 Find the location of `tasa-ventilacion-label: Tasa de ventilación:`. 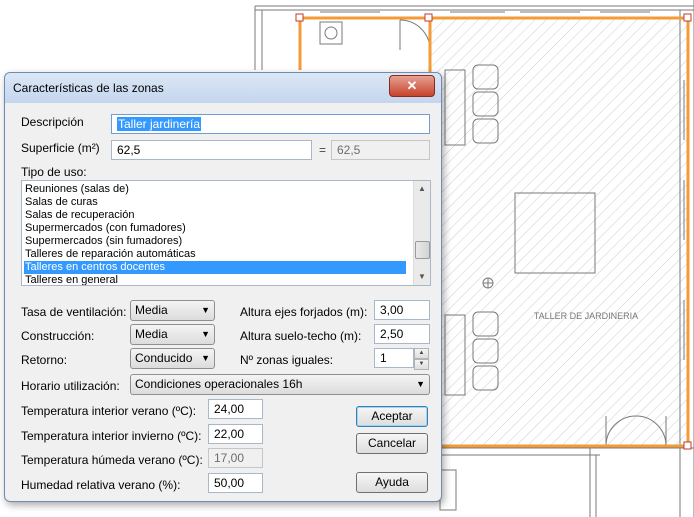

tasa-ventilacion-label: Tasa de ventilación: is located at coordinates (74, 312).